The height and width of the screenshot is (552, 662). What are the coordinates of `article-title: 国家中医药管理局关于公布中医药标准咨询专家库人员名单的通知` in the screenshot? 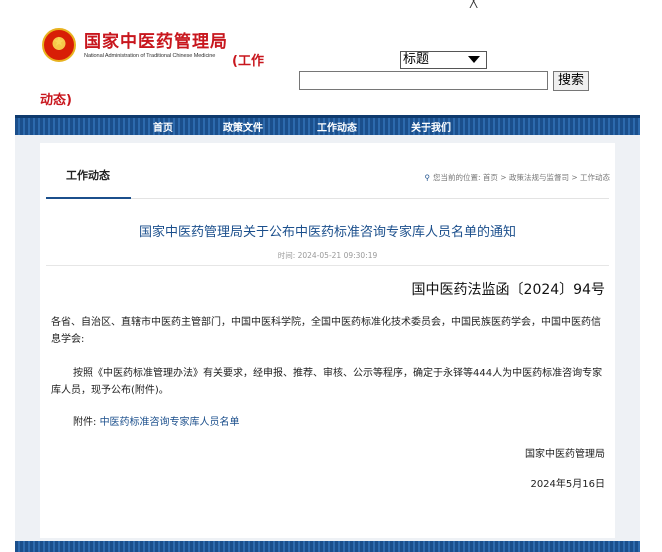 It's located at (327, 232).